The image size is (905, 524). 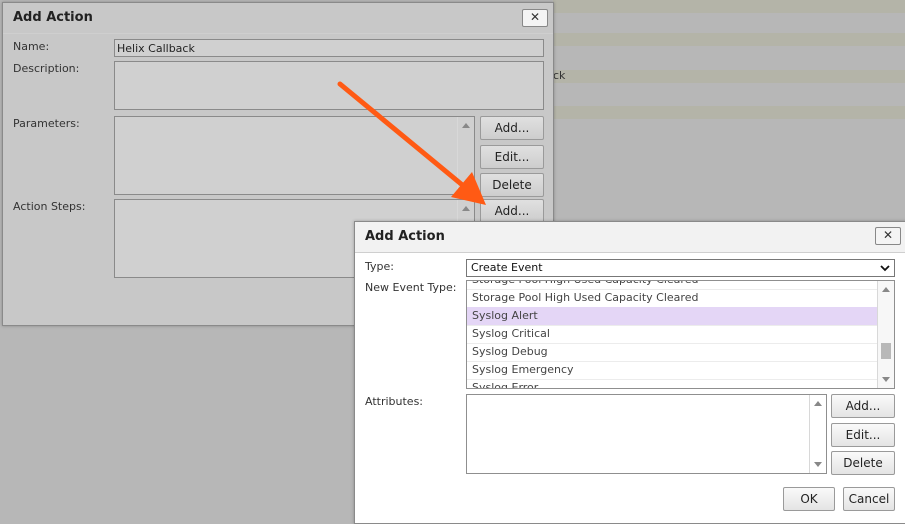 I want to click on annotation-arrow, so click(x=411, y=143).